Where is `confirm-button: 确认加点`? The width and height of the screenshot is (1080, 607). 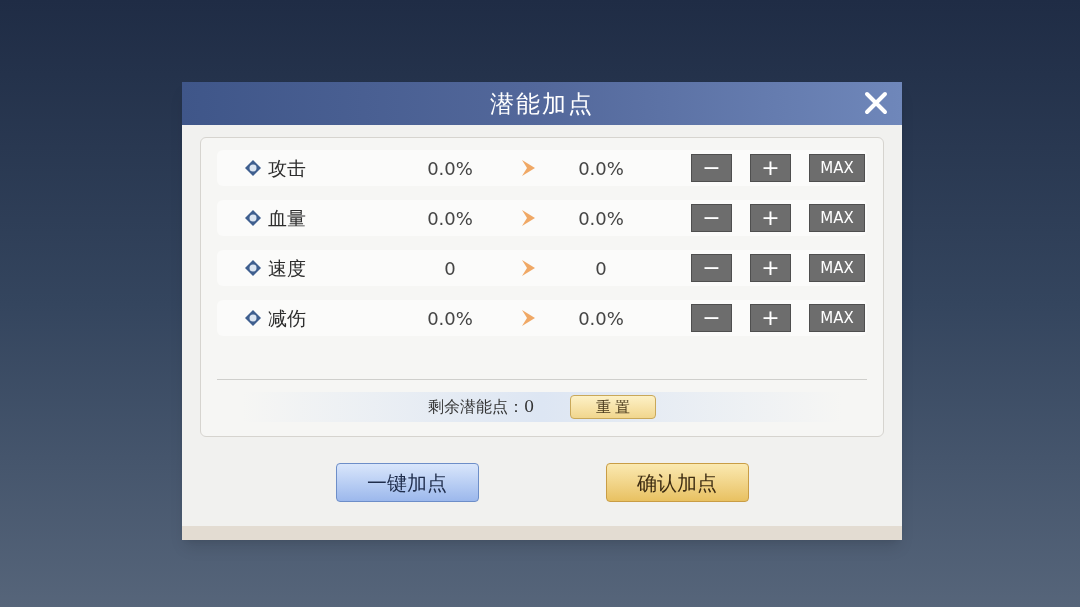
confirm-button: 确认加点 is located at coordinates (677, 482).